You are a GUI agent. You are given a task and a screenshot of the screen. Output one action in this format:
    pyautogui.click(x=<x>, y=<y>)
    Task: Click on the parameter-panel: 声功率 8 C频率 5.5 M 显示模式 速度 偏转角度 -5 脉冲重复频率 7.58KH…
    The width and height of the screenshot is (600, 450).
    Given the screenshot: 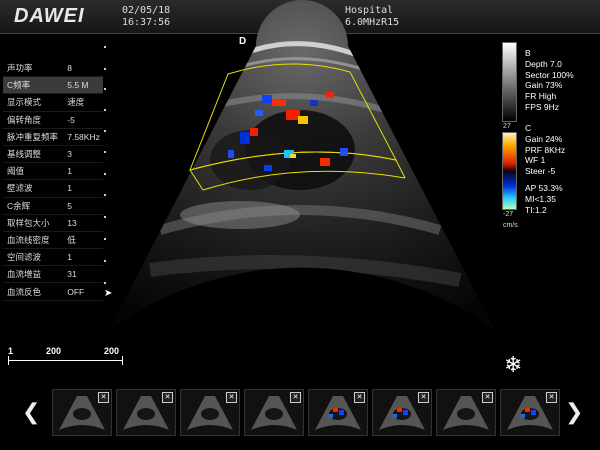 What is the action you would take?
    pyautogui.click(x=53, y=180)
    